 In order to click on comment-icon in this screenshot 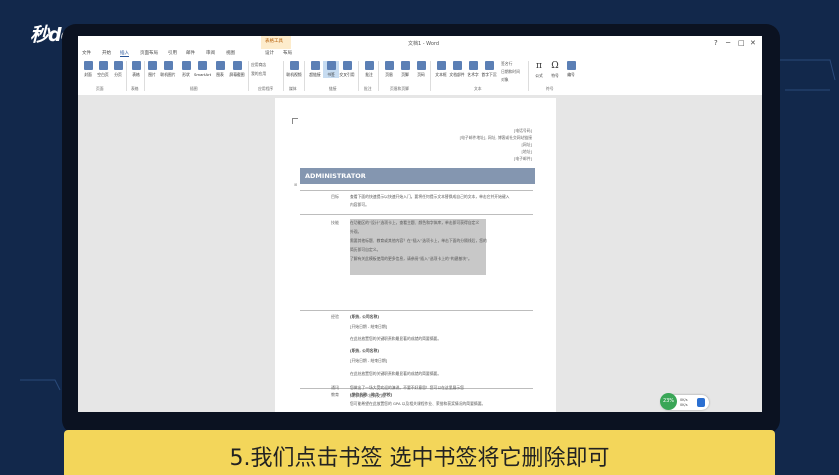, I will do `click(369, 65)`.